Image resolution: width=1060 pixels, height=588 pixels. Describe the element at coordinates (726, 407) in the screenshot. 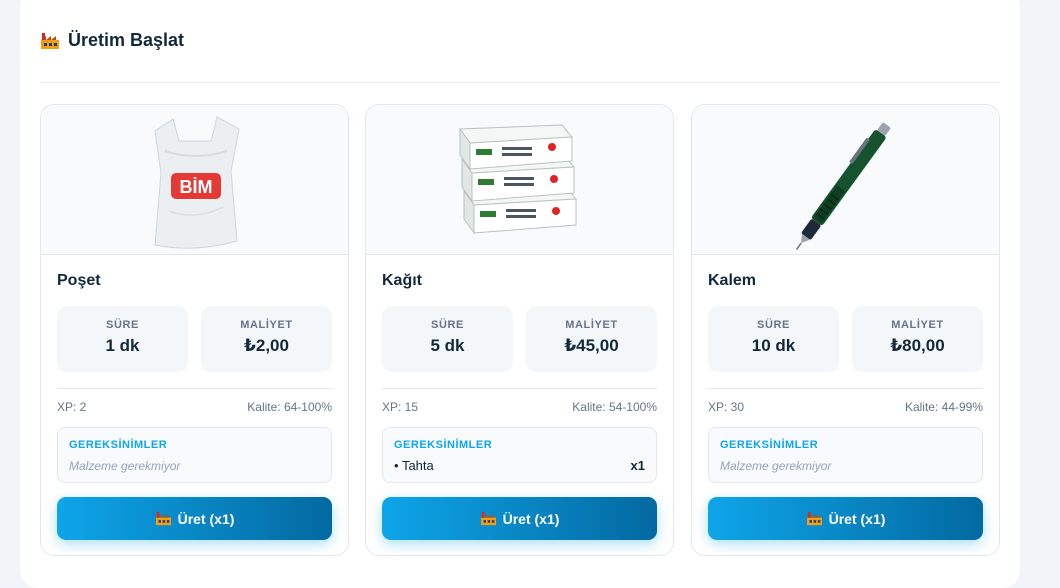

I see `xp-text: XP: 30` at that location.